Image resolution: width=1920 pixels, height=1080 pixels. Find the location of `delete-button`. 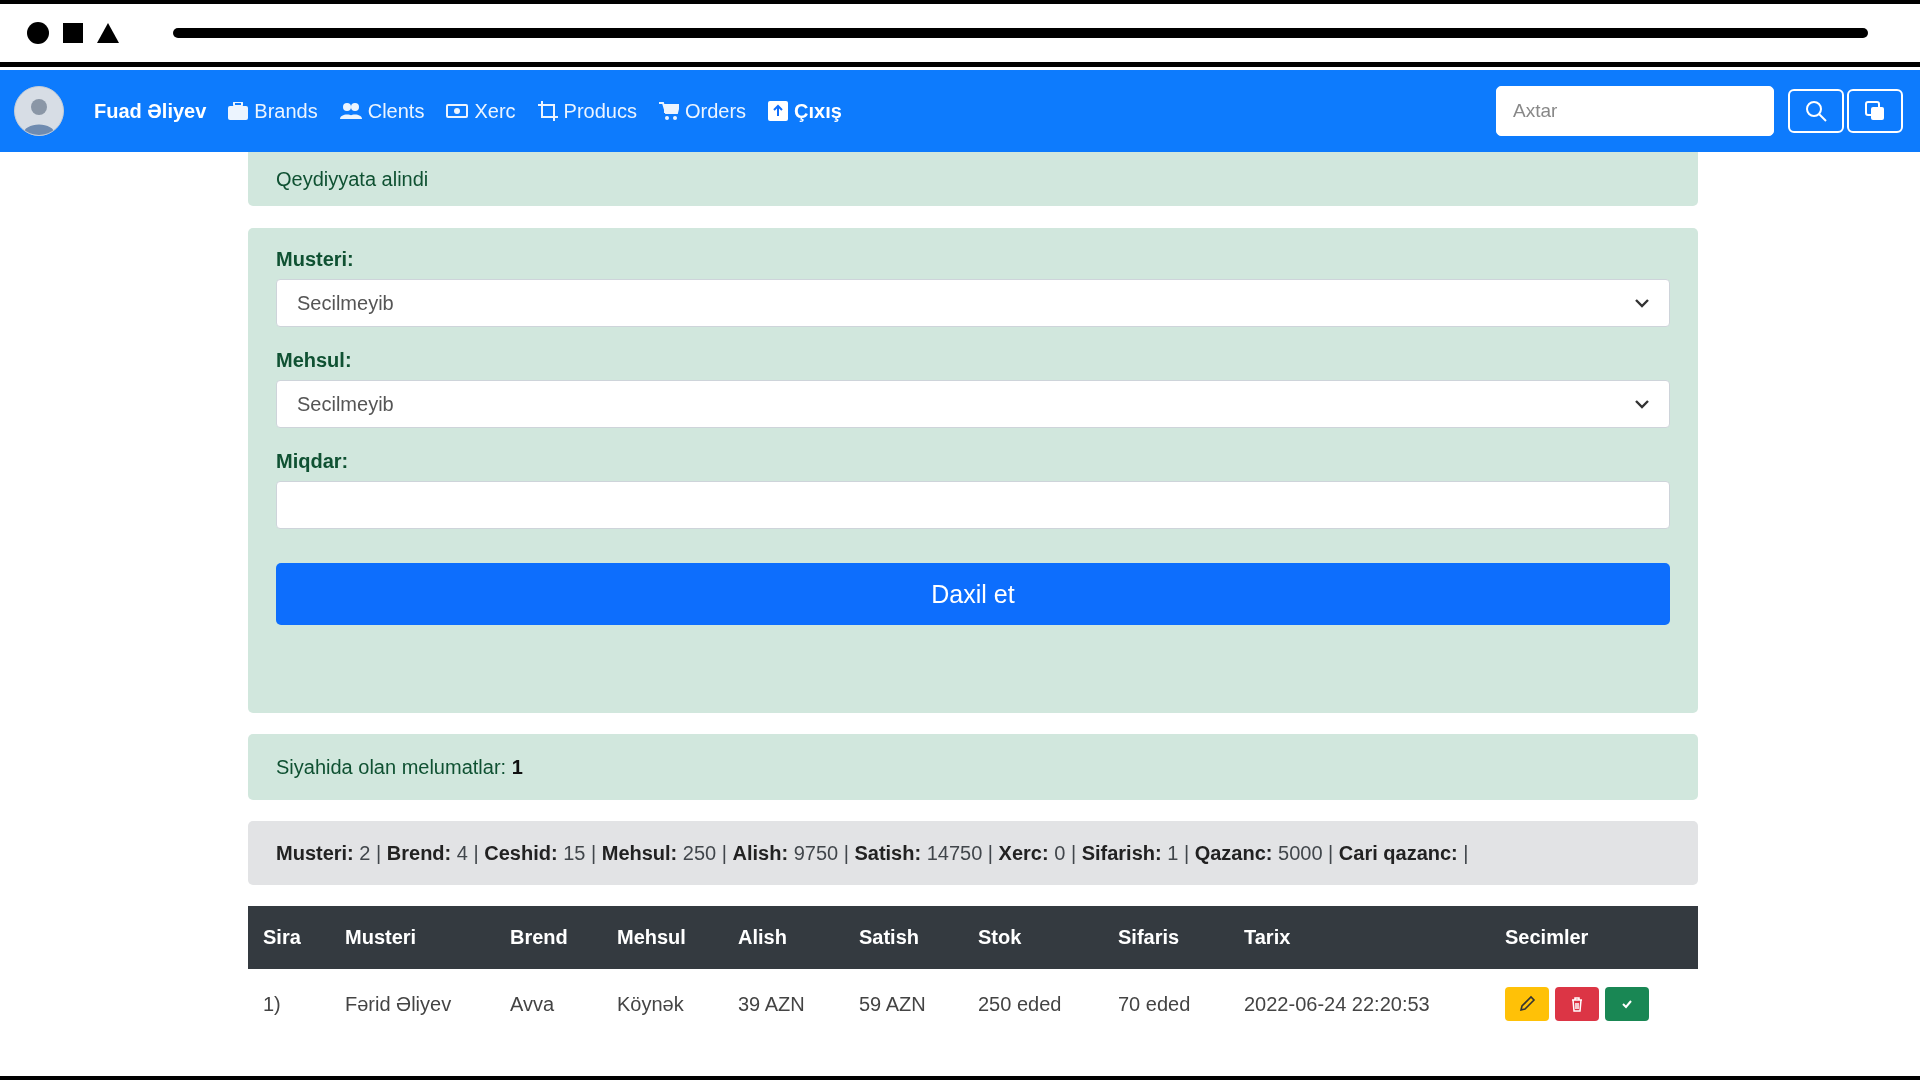

delete-button is located at coordinates (1577, 1004).